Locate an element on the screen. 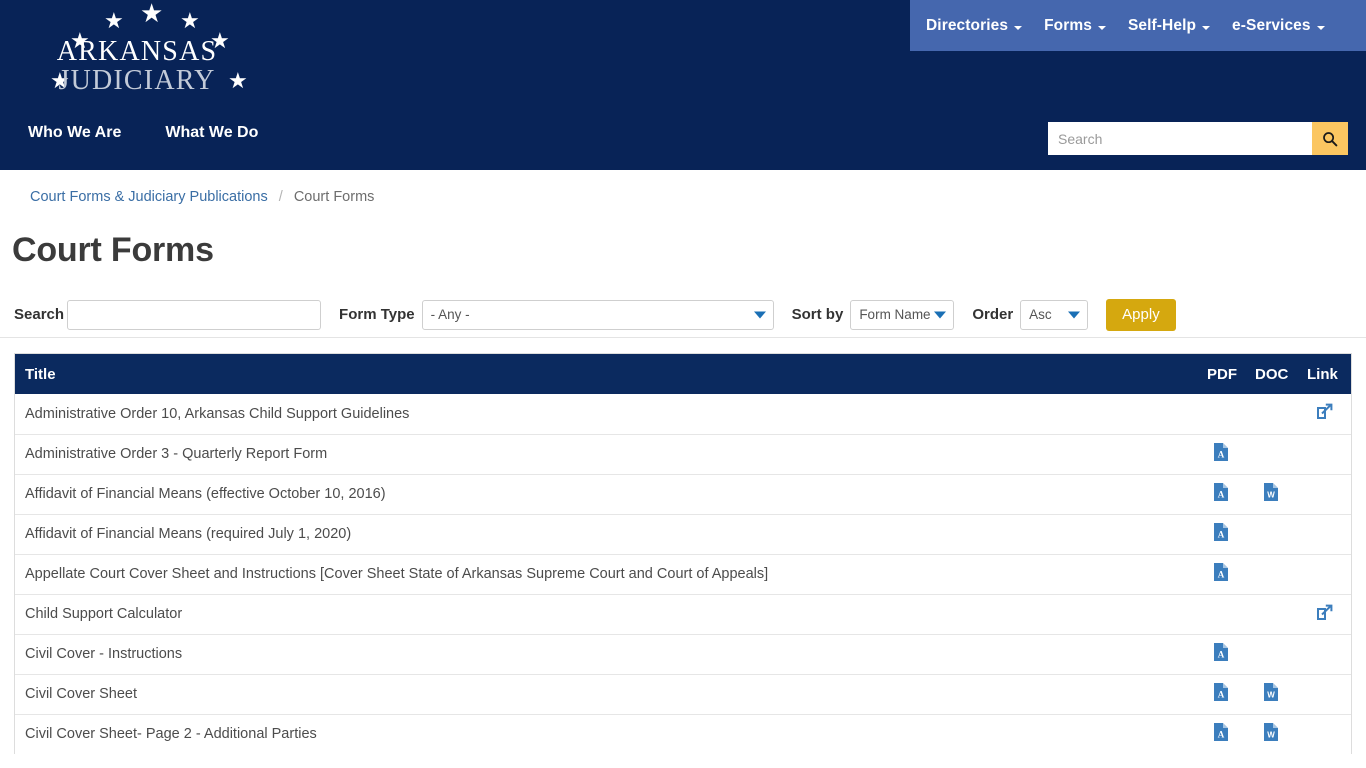 The height and width of the screenshot is (768, 1366). topnav-item-directories: Directories is located at coordinates (974, 25).